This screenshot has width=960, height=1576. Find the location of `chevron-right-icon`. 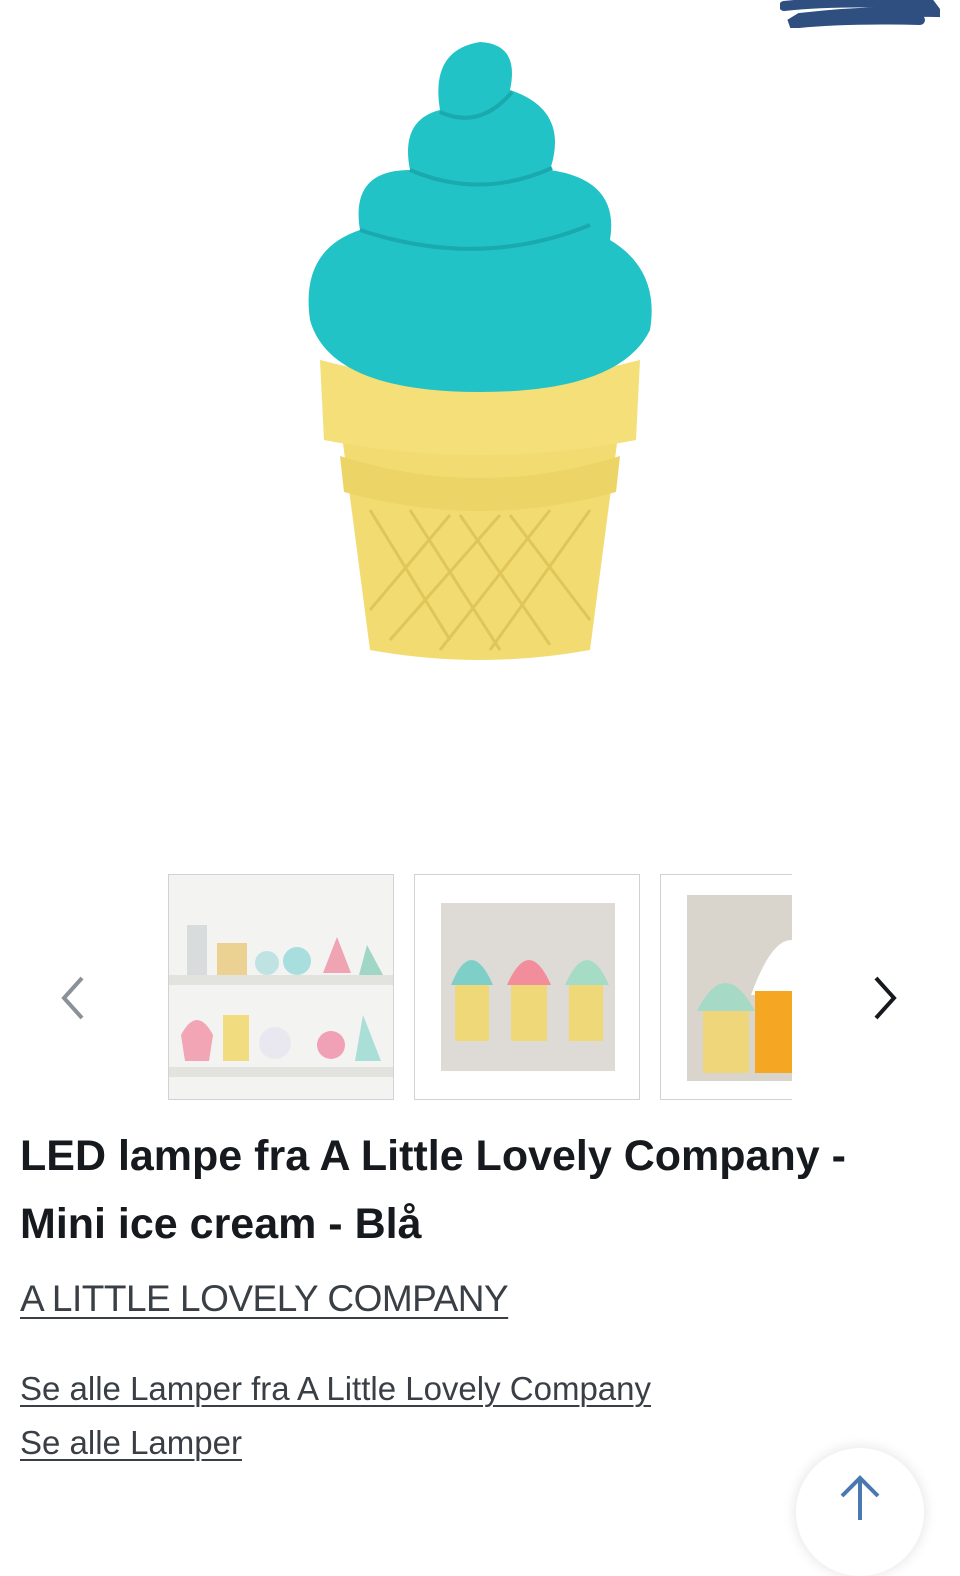

chevron-right-icon is located at coordinates (885, 998).